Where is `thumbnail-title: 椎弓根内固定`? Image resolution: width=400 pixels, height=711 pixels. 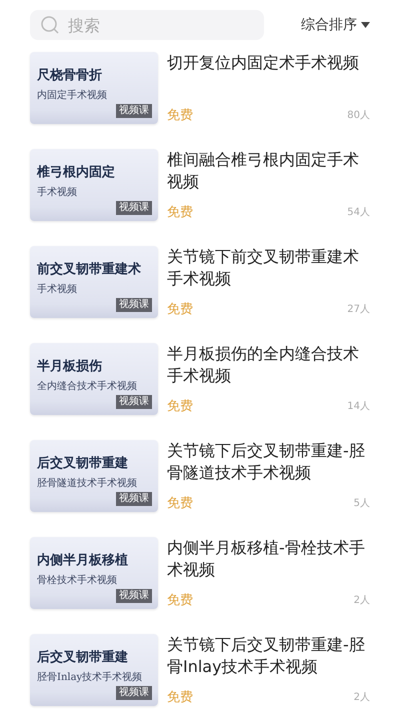
thumbnail-title: 椎弓根内固定 is located at coordinates (76, 172).